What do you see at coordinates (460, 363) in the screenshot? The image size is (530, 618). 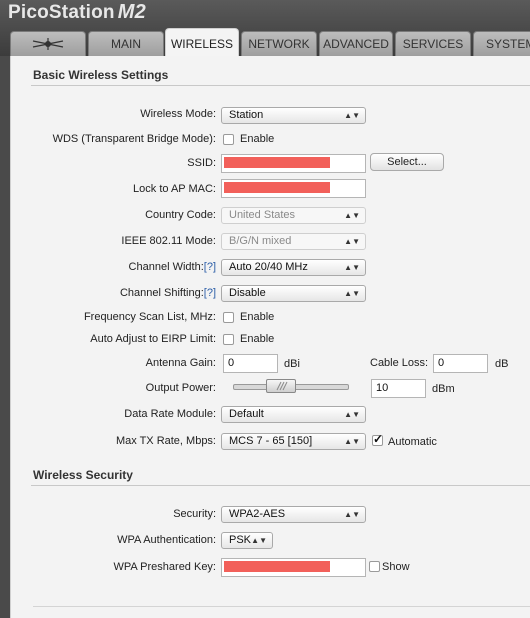 I see `cable-loss-input: 0` at bounding box center [460, 363].